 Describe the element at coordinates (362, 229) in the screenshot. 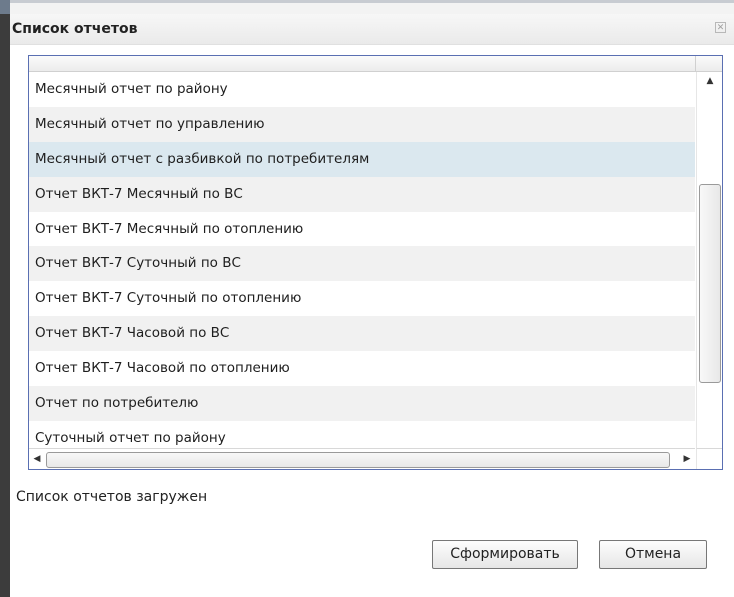

I see `list-item: Отчет ВКТ-7 Месячный по отоплению` at that location.